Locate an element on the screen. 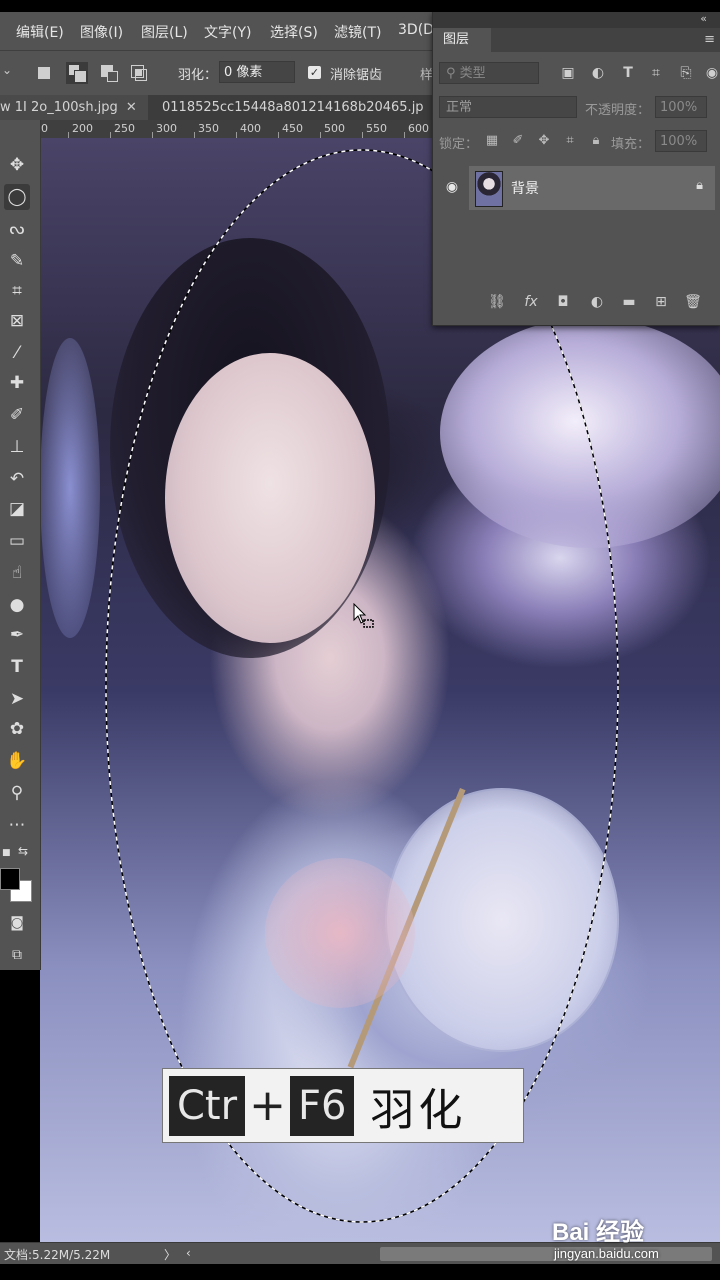 This screenshot has height=1280, width=720. type-tool-icon: T is located at coordinates (17, 667).